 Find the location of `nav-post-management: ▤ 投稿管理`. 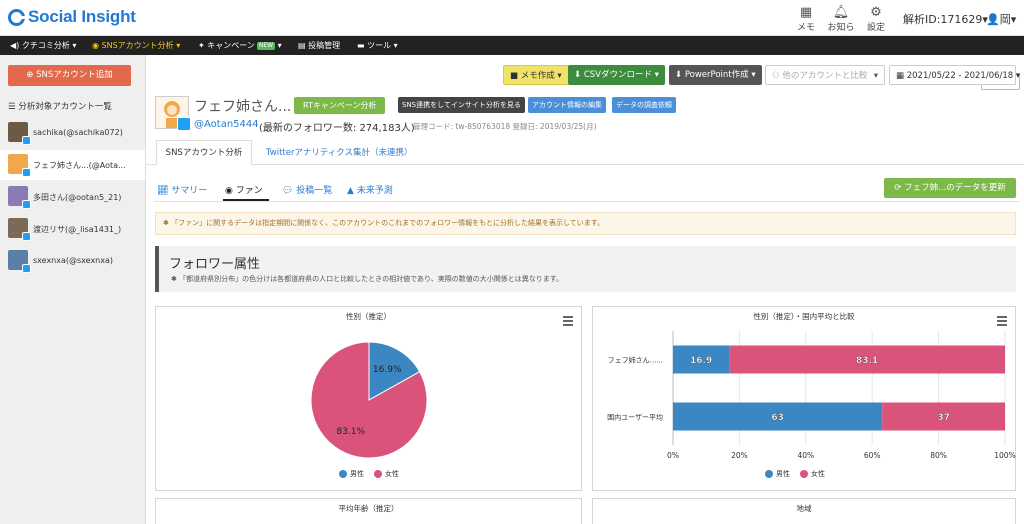

nav-post-management: ▤ 投稿管理 is located at coordinates (319, 45).